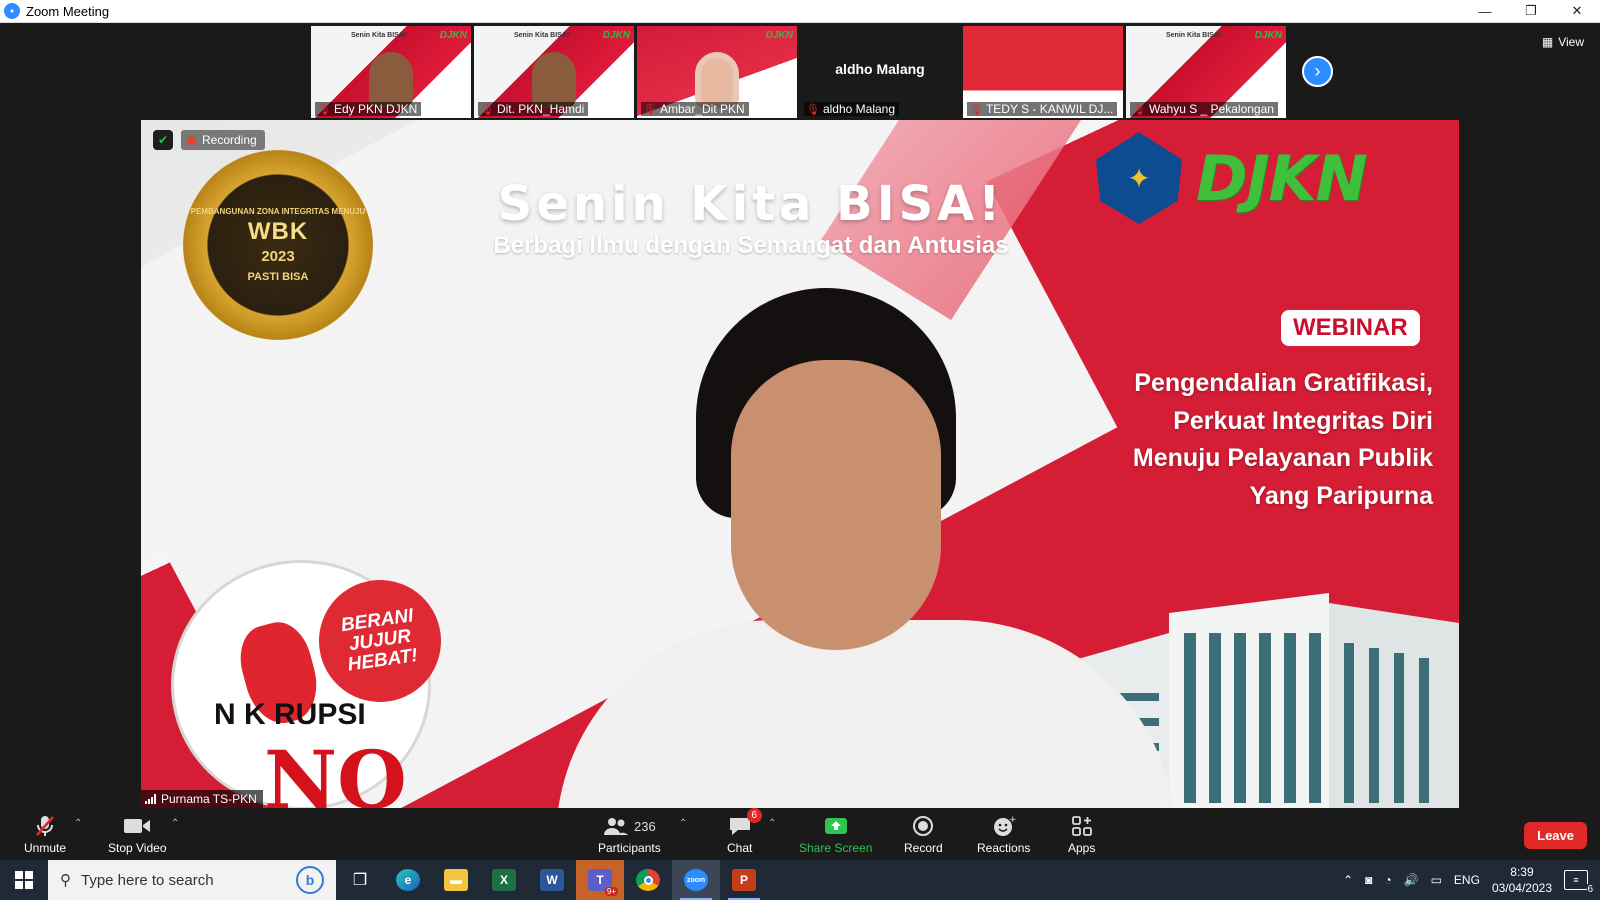  Describe the element at coordinates (1003, 834) in the screenshot. I see `reactions-button: + Reactions` at that location.